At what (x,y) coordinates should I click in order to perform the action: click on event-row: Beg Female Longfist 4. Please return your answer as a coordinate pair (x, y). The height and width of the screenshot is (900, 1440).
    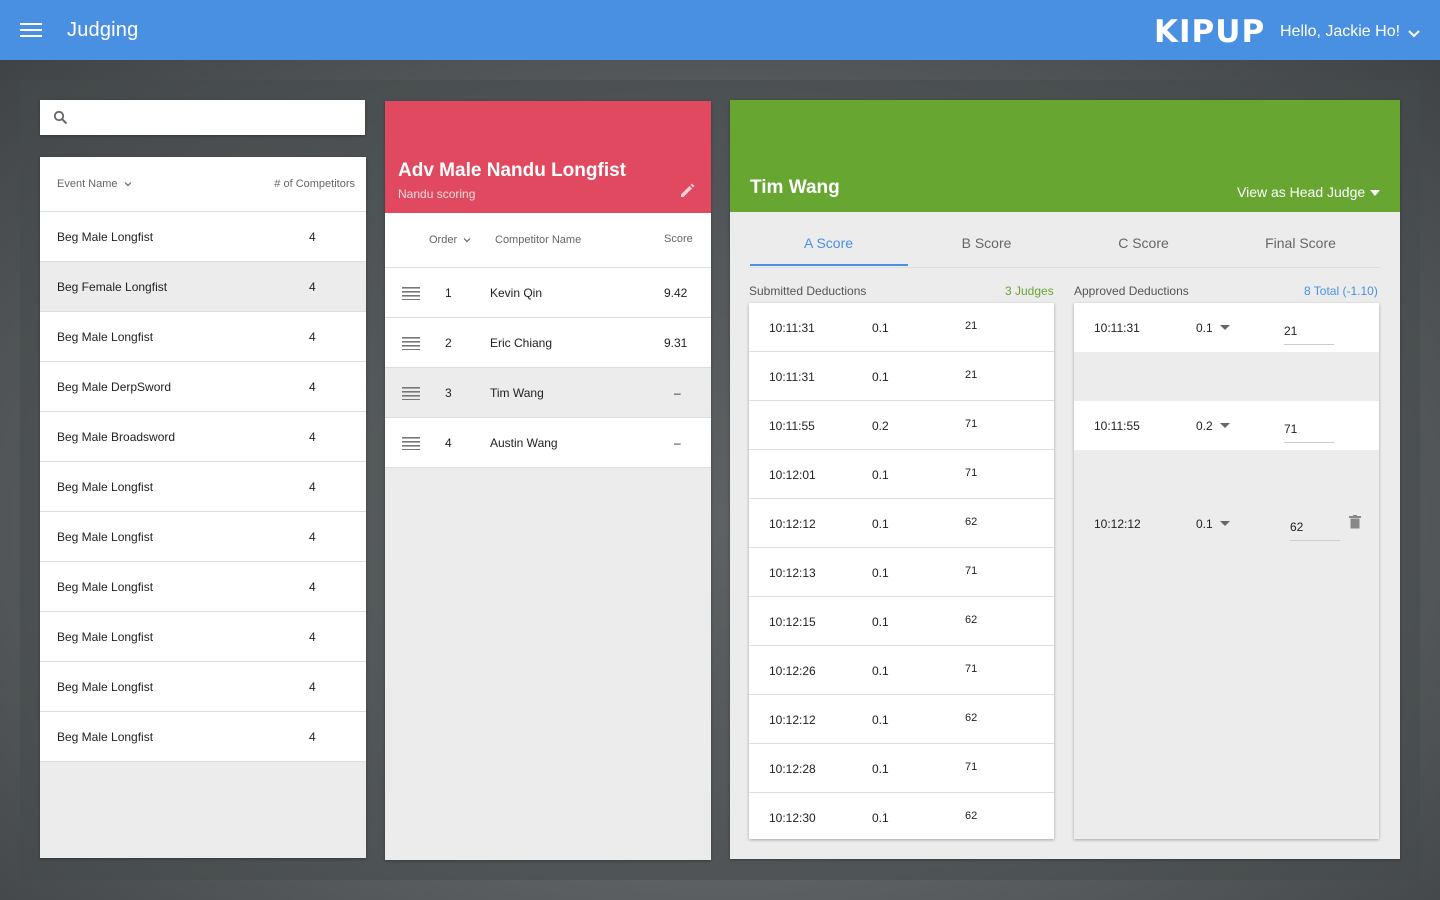
    Looking at the image, I should click on (203, 287).